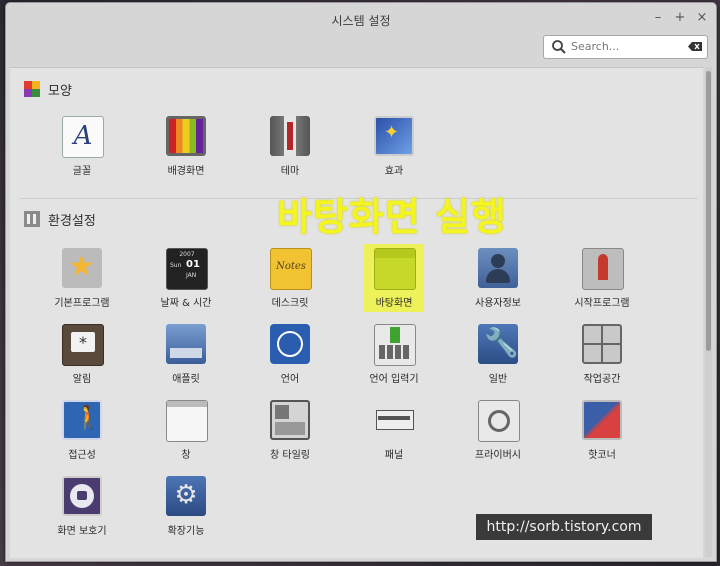 The height and width of the screenshot is (566, 720). I want to click on item-label: 작업공간, so click(602, 379).